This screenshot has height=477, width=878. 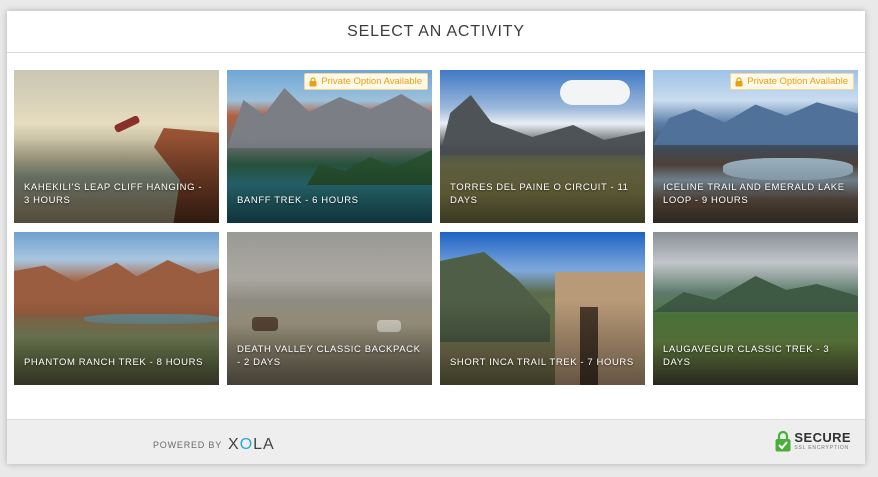 What do you see at coordinates (822, 437) in the screenshot?
I see `secure-label: SECURE` at bounding box center [822, 437].